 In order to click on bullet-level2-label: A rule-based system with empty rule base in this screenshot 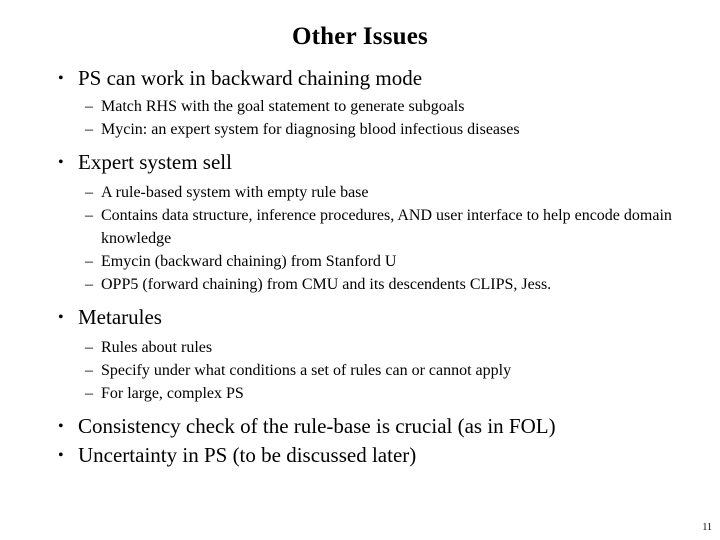, I will do `click(235, 192)`.